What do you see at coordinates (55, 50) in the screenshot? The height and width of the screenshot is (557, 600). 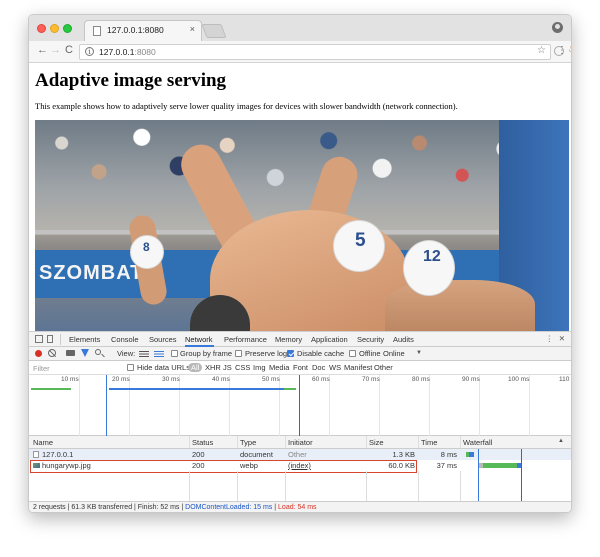 I see `forward-icon: →` at bounding box center [55, 50].